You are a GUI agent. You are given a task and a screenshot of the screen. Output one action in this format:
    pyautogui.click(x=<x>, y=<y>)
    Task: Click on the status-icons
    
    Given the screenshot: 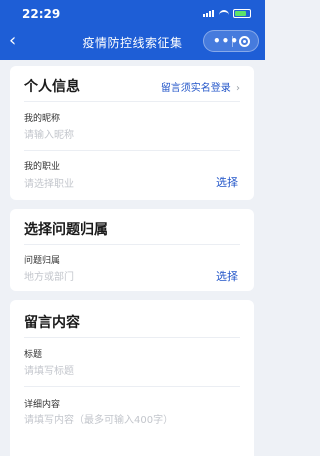 What is the action you would take?
    pyautogui.click(x=227, y=13)
    